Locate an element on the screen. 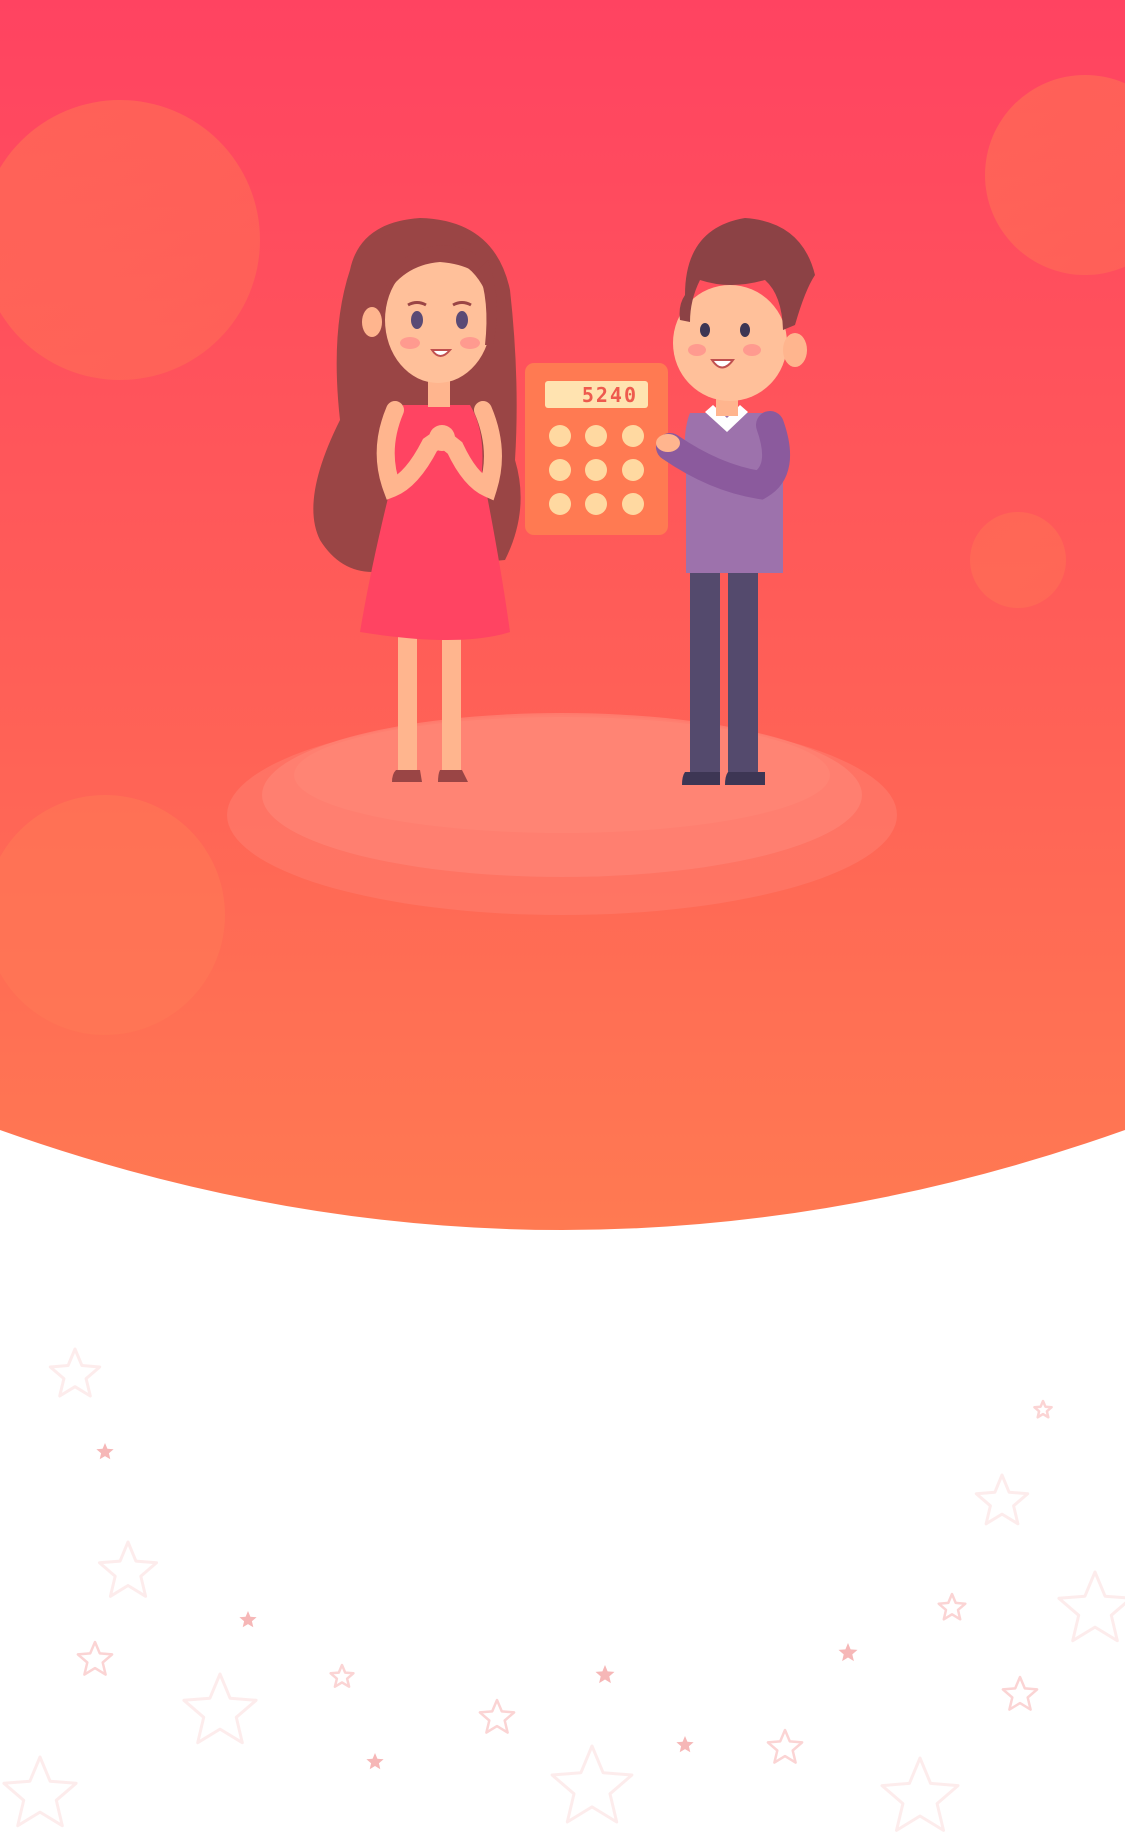 Image resolution: width=1125 pixels, height=1838 pixels. calculator-display-value: 5240 is located at coordinates (610, 395).